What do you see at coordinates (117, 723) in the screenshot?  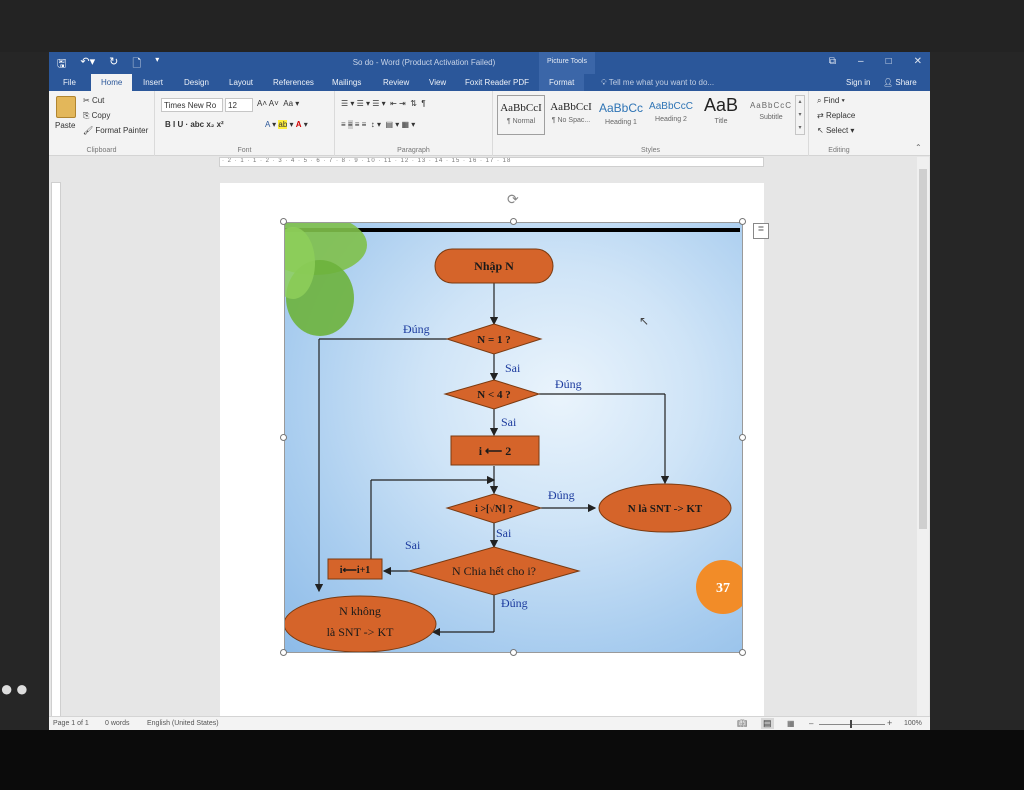 I see `word-count: 0 words` at bounding box center [117, 723].